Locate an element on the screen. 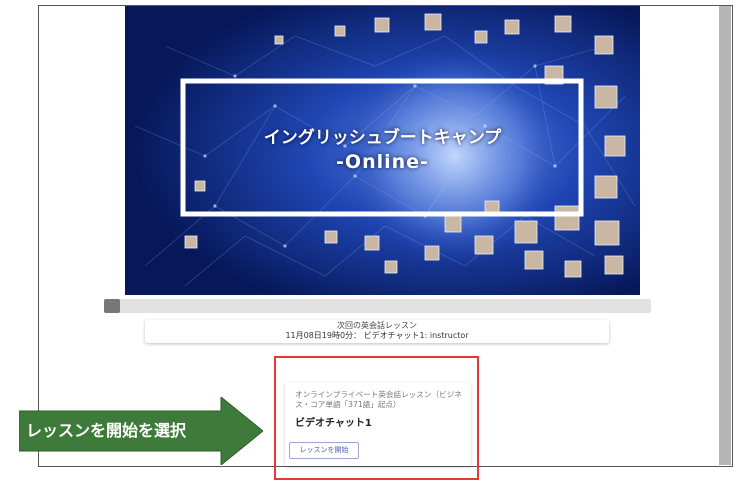 The height and width of the screenshot is (486, 738). next-lesson-schedule: 11月08日19時0分： ビデオチャット1: instructor is located at coordinates (377, 335).